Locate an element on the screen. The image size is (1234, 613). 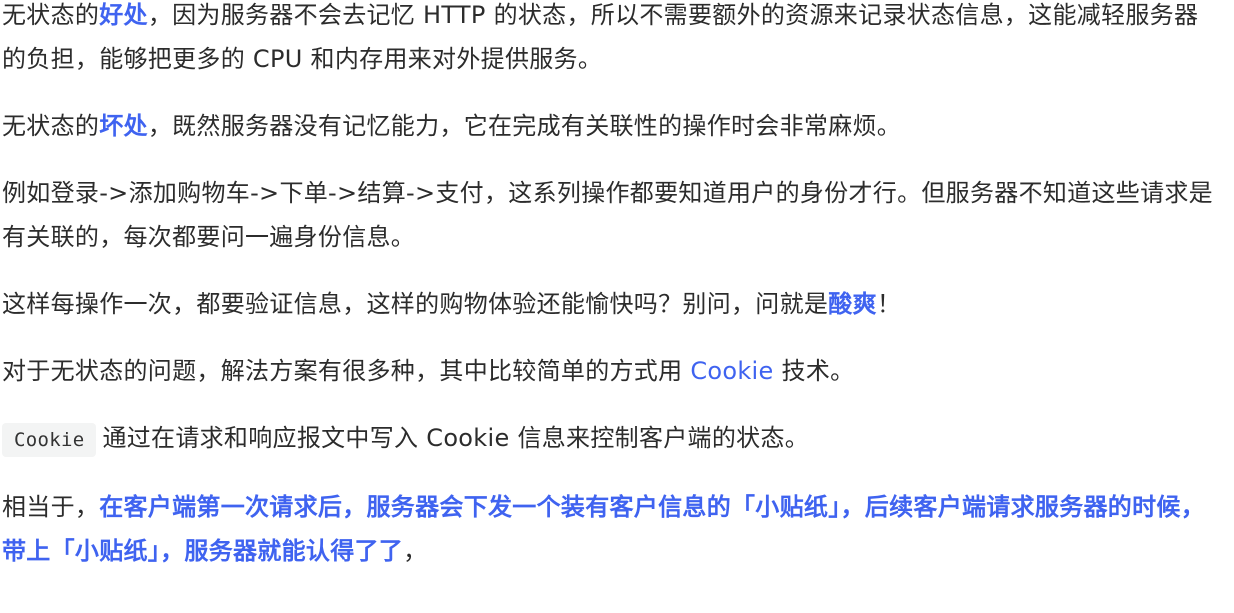
highlight-benefit: 好处 is located at coordinates (123, 15).